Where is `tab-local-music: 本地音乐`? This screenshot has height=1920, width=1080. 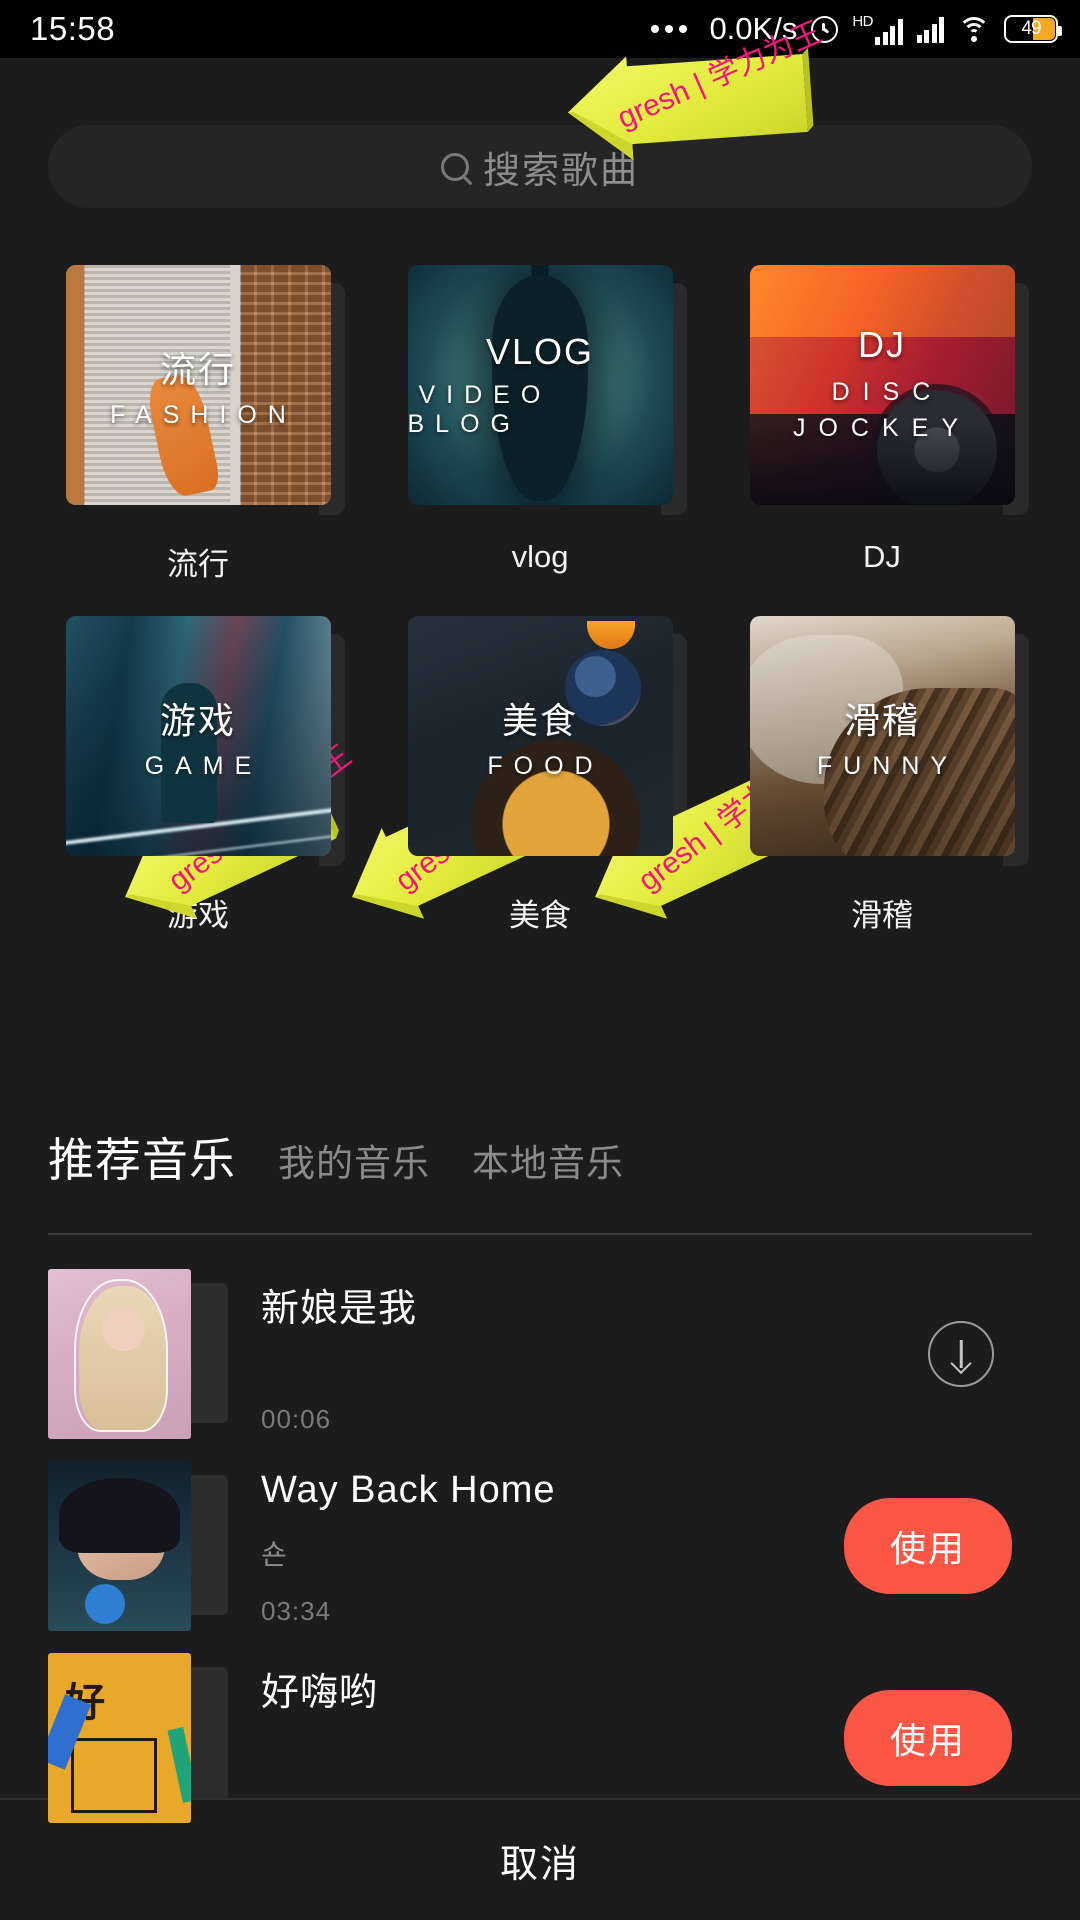
tab-local-music: 本地音乐 is located at coordinates (548, 1160).